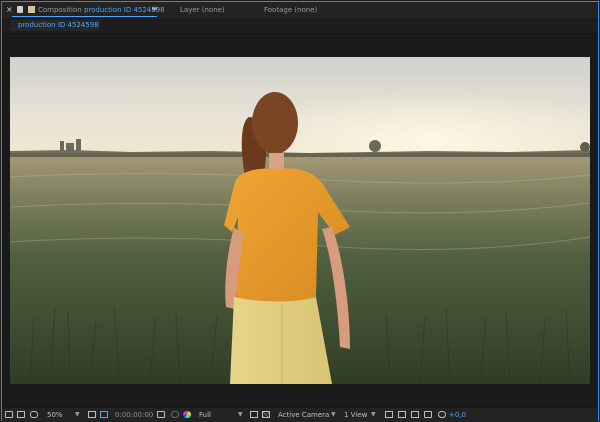 The width and height of the screenshot is (600, 422). What do you see at coordinates (415, 414) in the screenshot?
I see `fast-preview-icon` at bounding box center [415, 414].